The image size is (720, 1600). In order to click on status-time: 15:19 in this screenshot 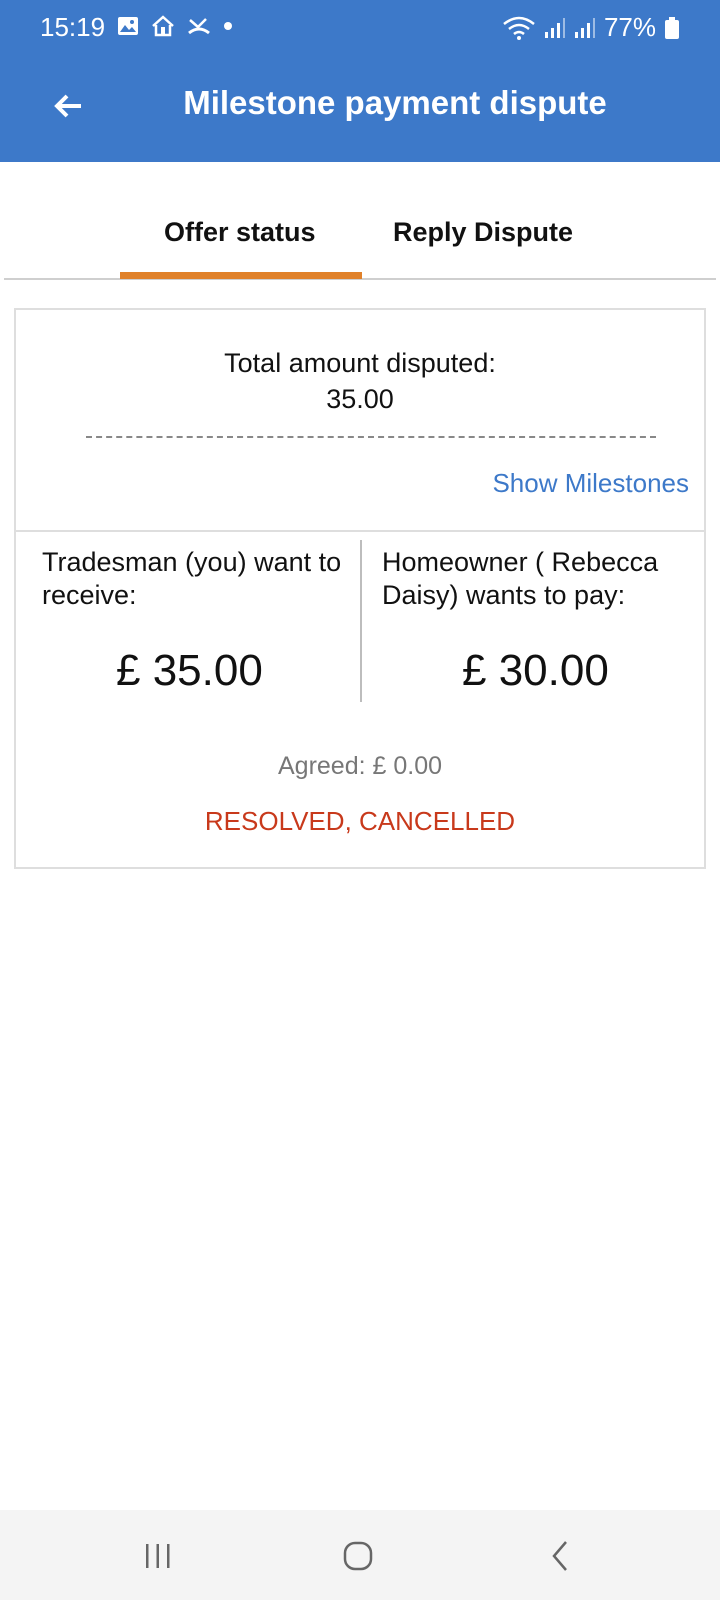, I will do `click(73, 27)`.